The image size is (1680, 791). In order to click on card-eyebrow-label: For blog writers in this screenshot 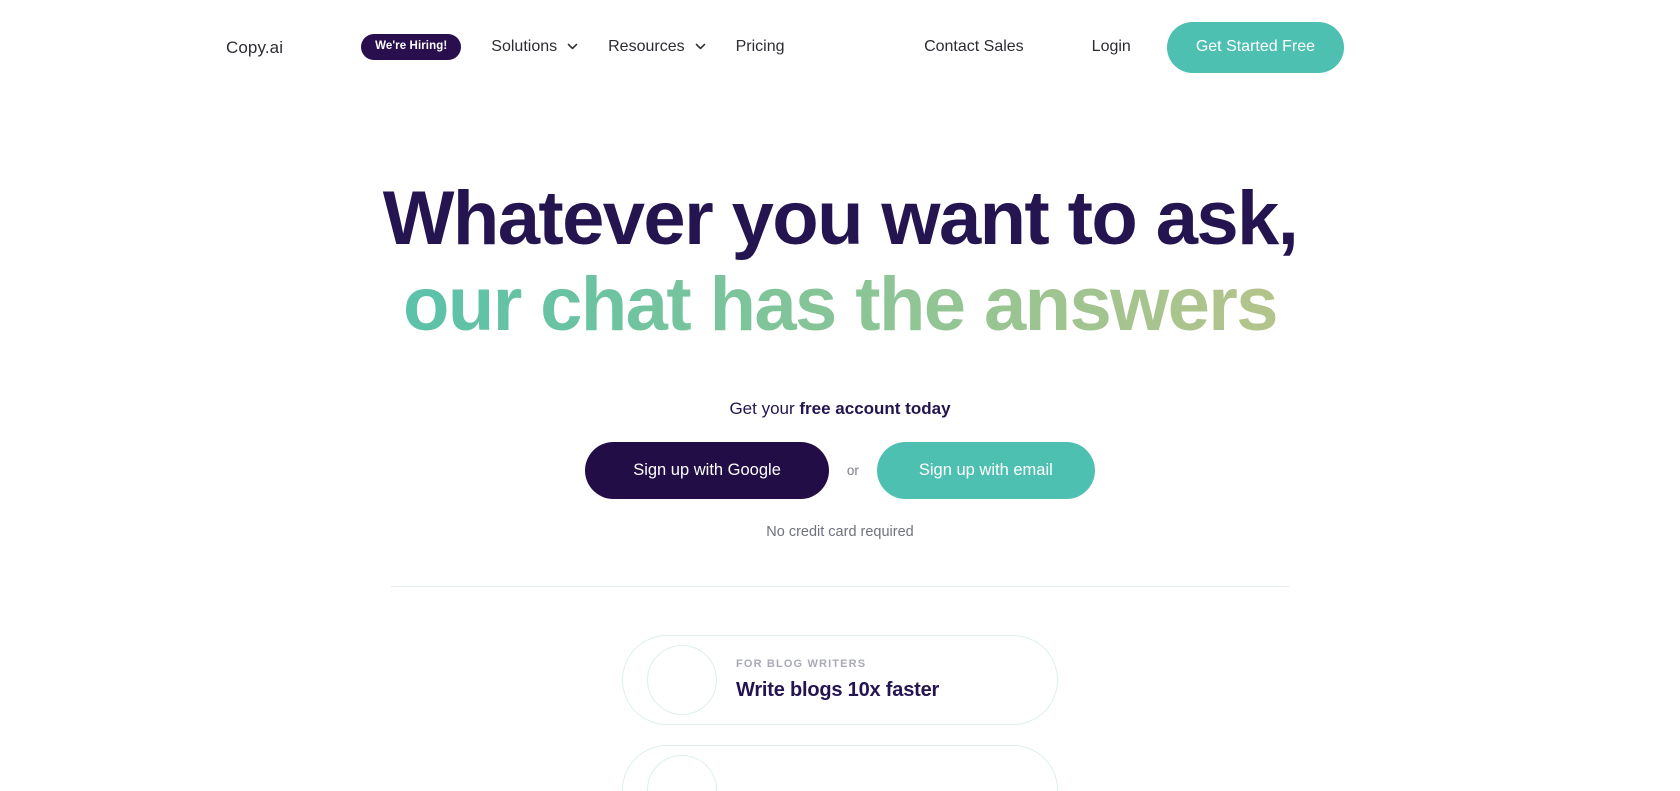, I will do `click(801, 663)`.